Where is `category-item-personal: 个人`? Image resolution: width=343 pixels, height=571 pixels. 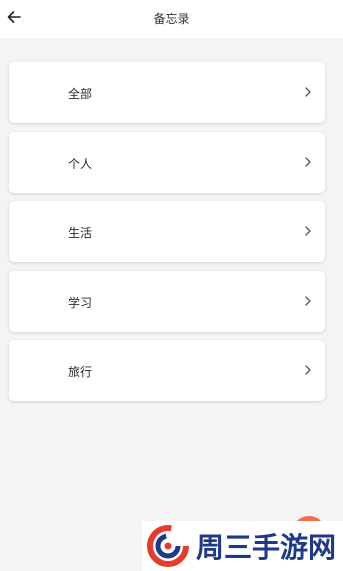 category-item-personal: 个人 is located at coordinates (167, 162).